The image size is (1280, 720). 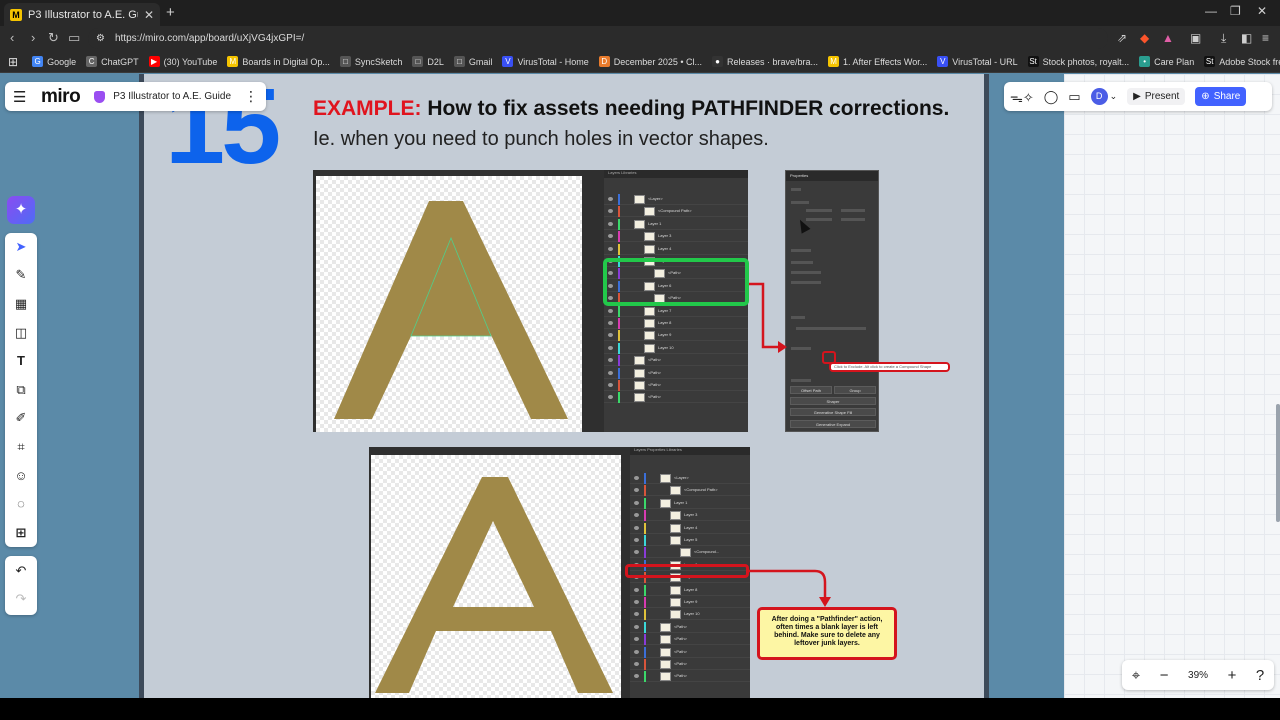 What do you see at coordinates (370, 61) in the screenshot?
I see `bookmark-item: □ SyncSketch` at bounding box center [370, 61].